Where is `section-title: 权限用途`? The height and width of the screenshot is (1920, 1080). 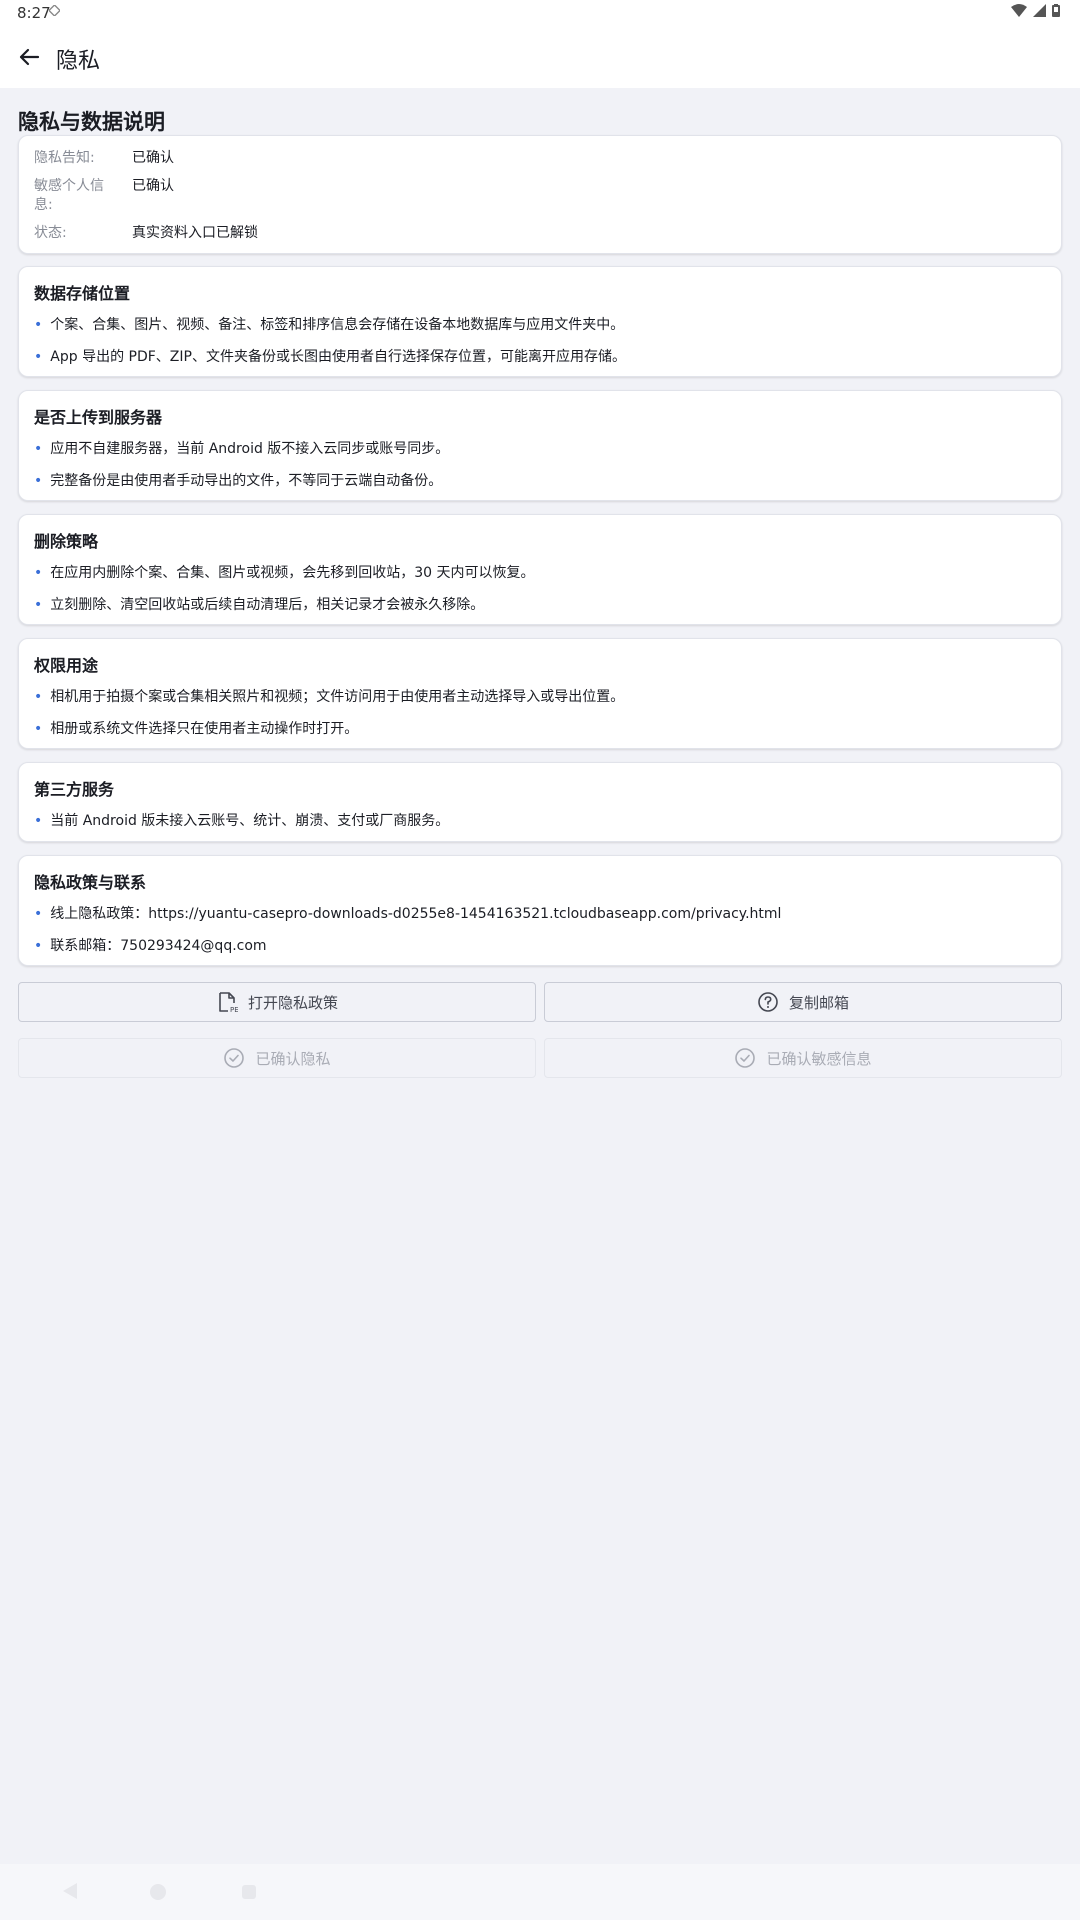
section-title: 权限用途 is located at coordinates (66, 665).